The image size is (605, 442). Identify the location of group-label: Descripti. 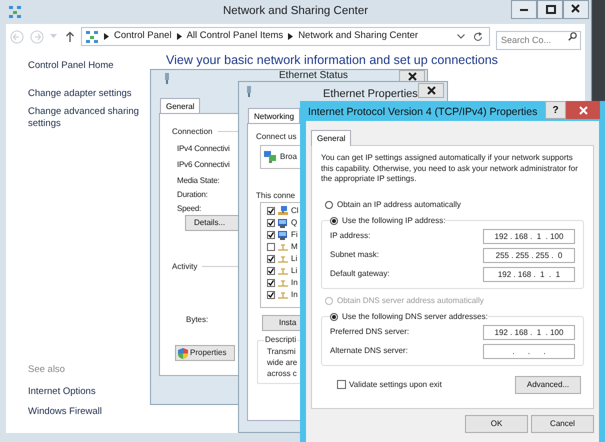
(281, 340).